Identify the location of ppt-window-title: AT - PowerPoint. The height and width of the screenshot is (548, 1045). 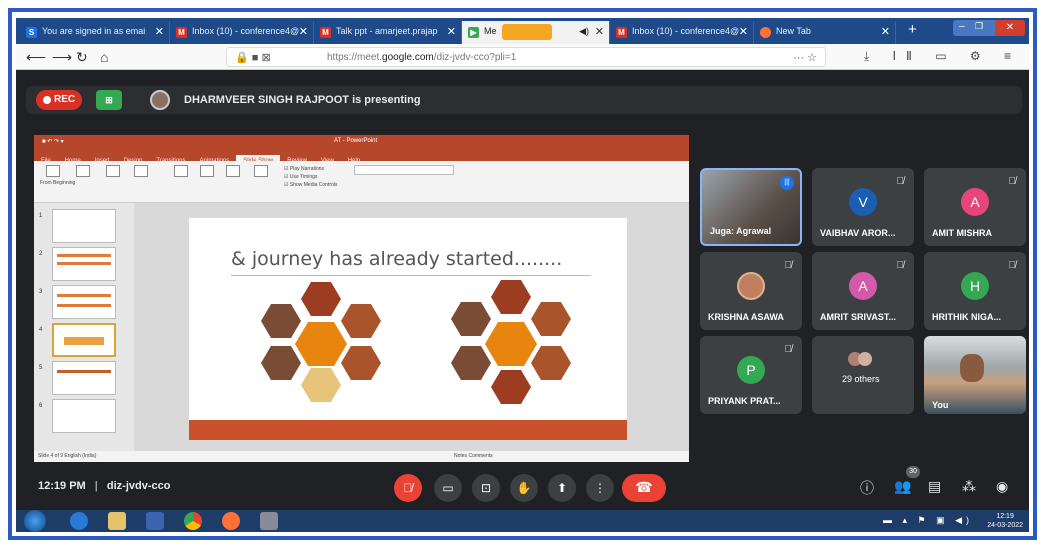
(356, 141).